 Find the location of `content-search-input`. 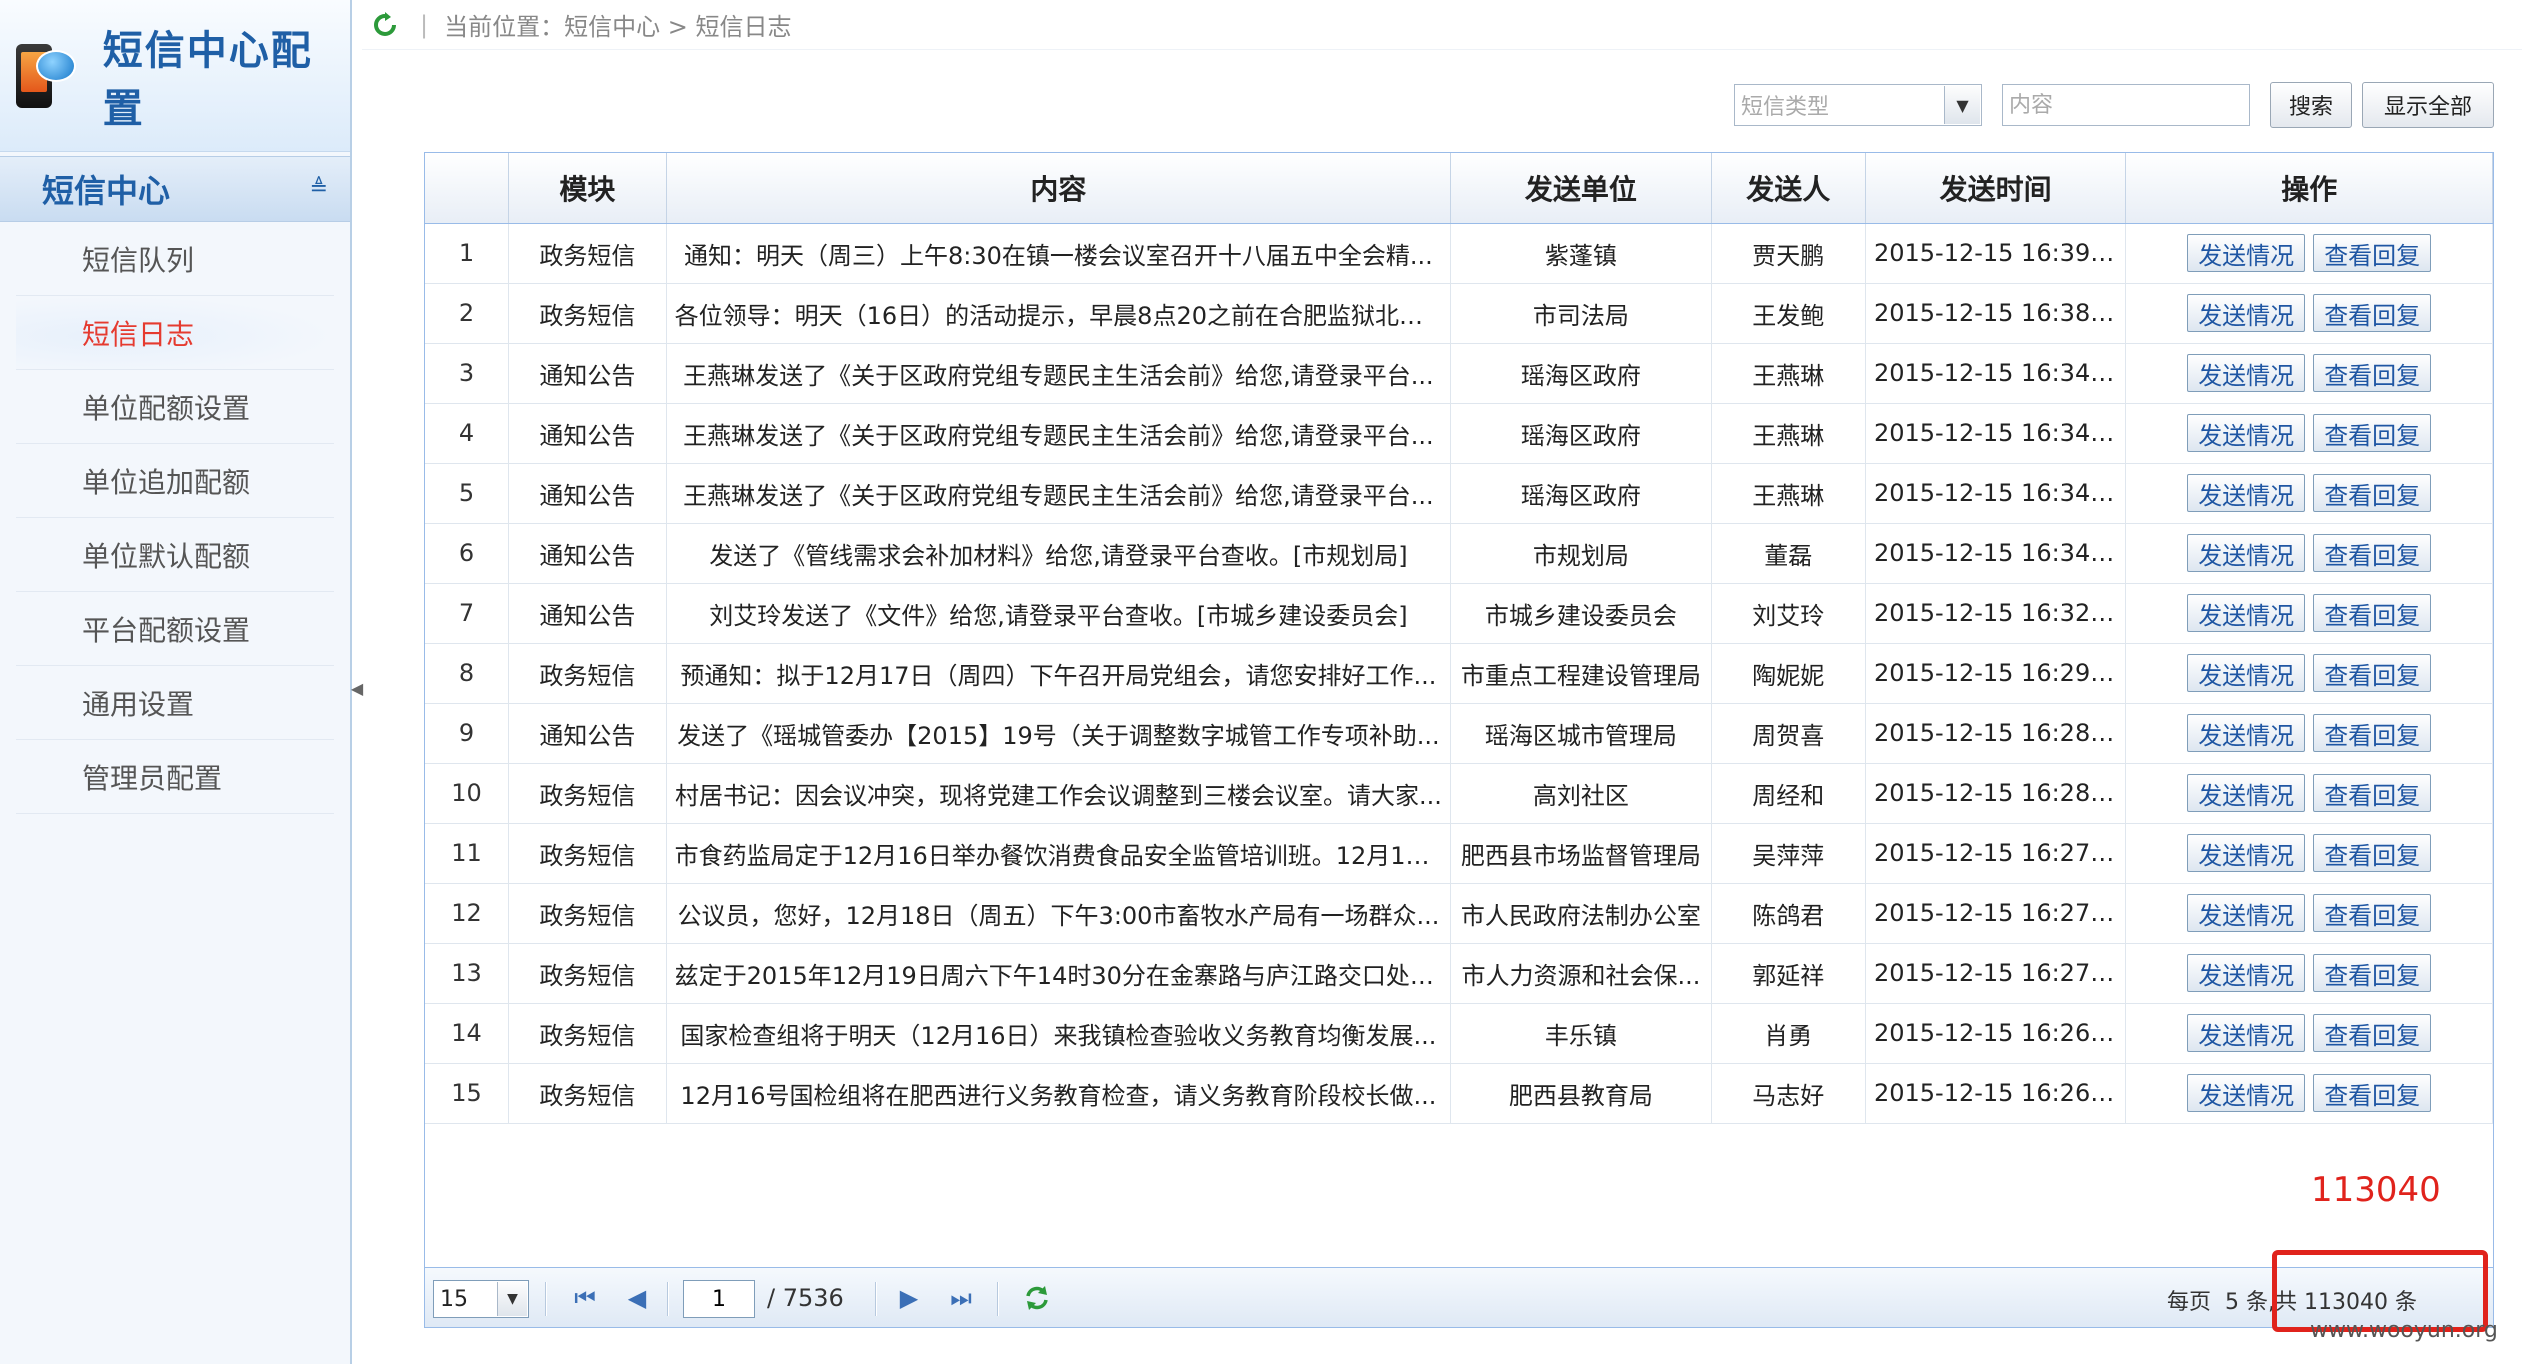

content-search-input is located at coordinates (2126, 105).